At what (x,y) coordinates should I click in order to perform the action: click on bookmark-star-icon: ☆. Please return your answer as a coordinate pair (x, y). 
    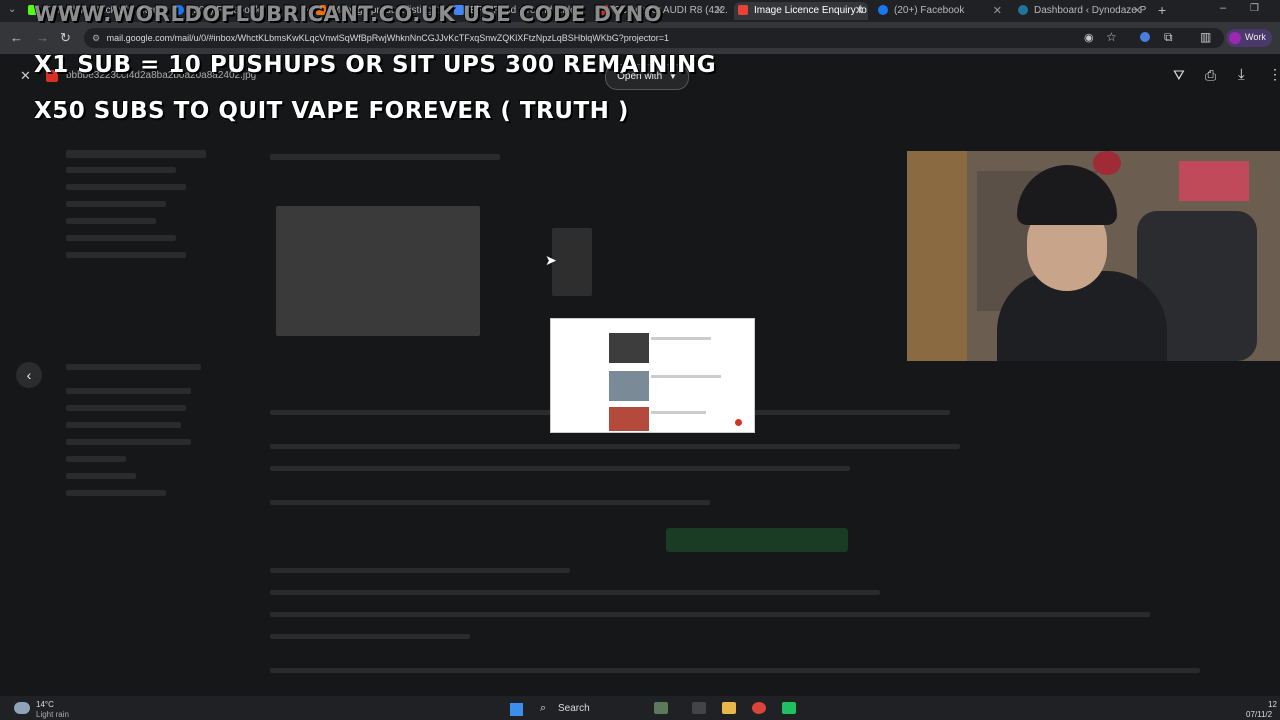
    Looking at the image, I should click on (1111, 37).